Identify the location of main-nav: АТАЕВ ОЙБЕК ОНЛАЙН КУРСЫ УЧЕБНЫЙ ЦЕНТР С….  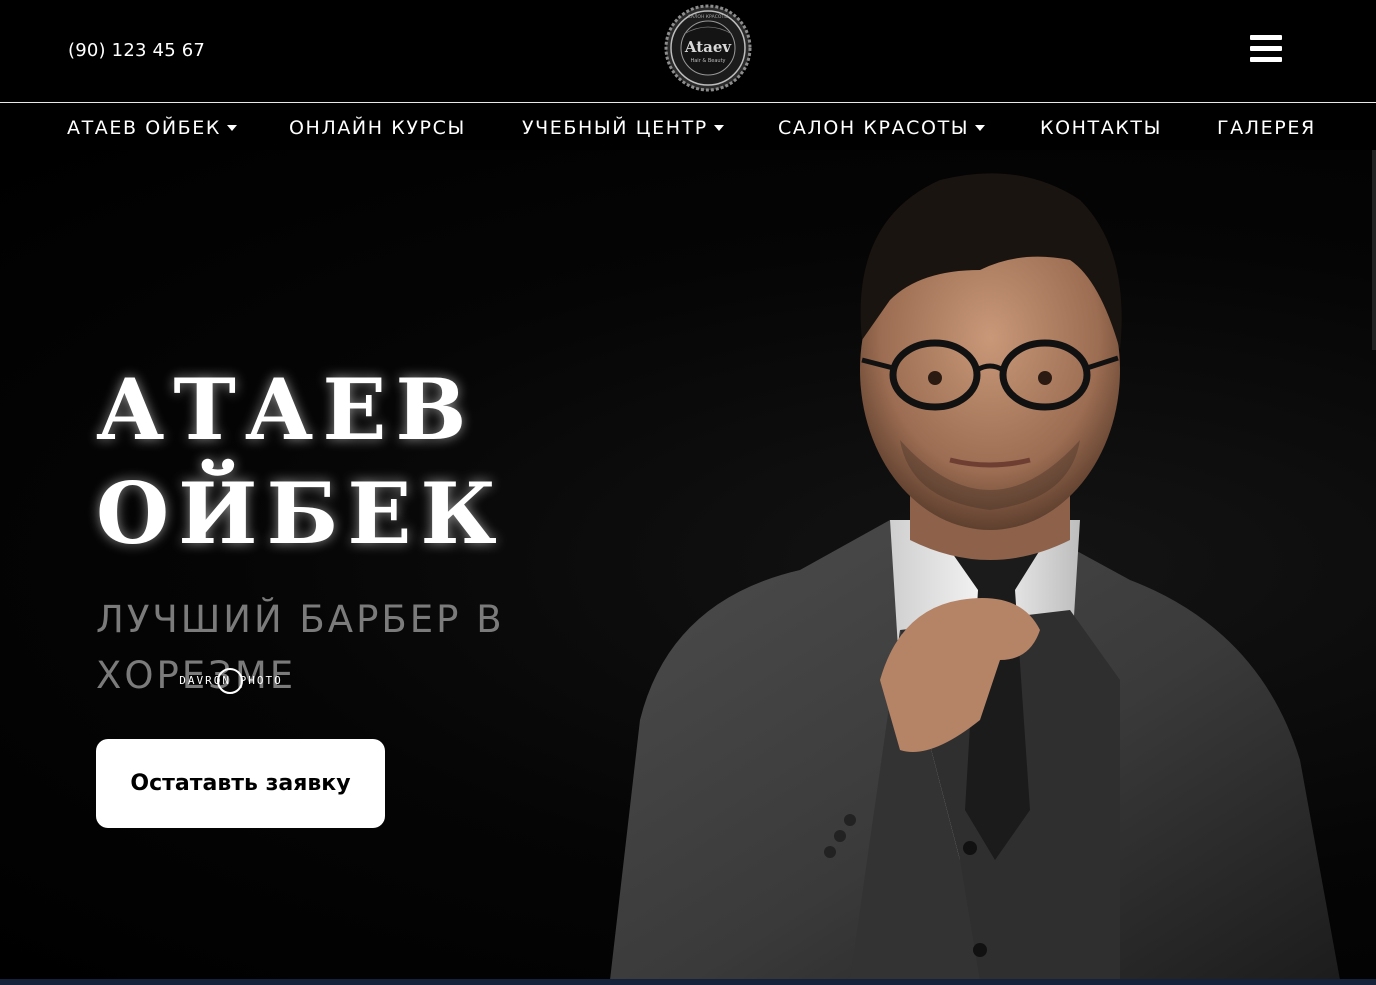
(688, 126).